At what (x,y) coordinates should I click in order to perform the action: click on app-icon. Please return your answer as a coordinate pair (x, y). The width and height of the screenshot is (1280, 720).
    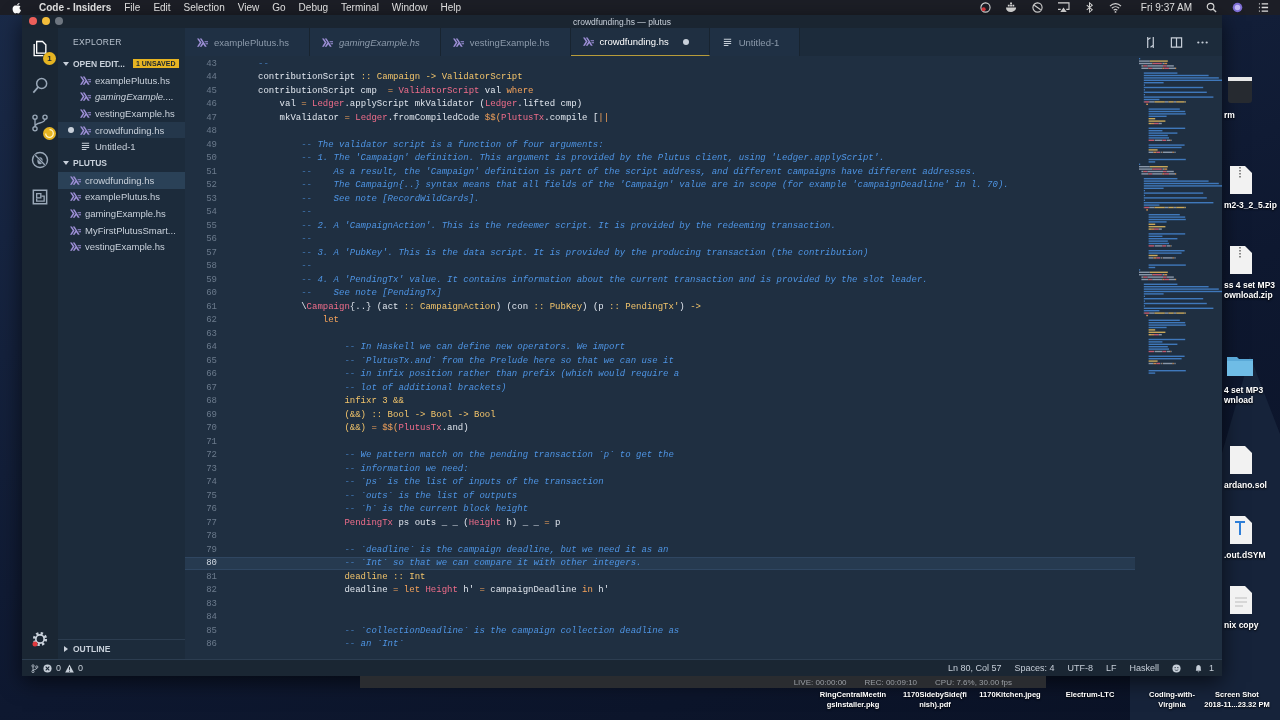
    Looking at the image, I should click on (1240, 90).